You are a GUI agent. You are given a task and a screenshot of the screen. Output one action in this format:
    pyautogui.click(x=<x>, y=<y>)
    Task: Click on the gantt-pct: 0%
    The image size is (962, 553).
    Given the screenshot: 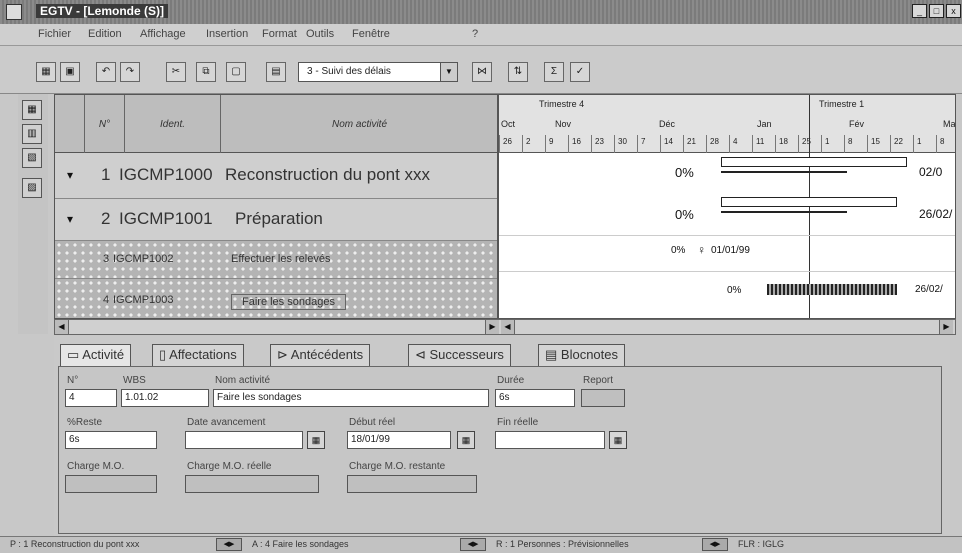 What is the action you would take?
    pyautogui.click(x=678, y=250)
    